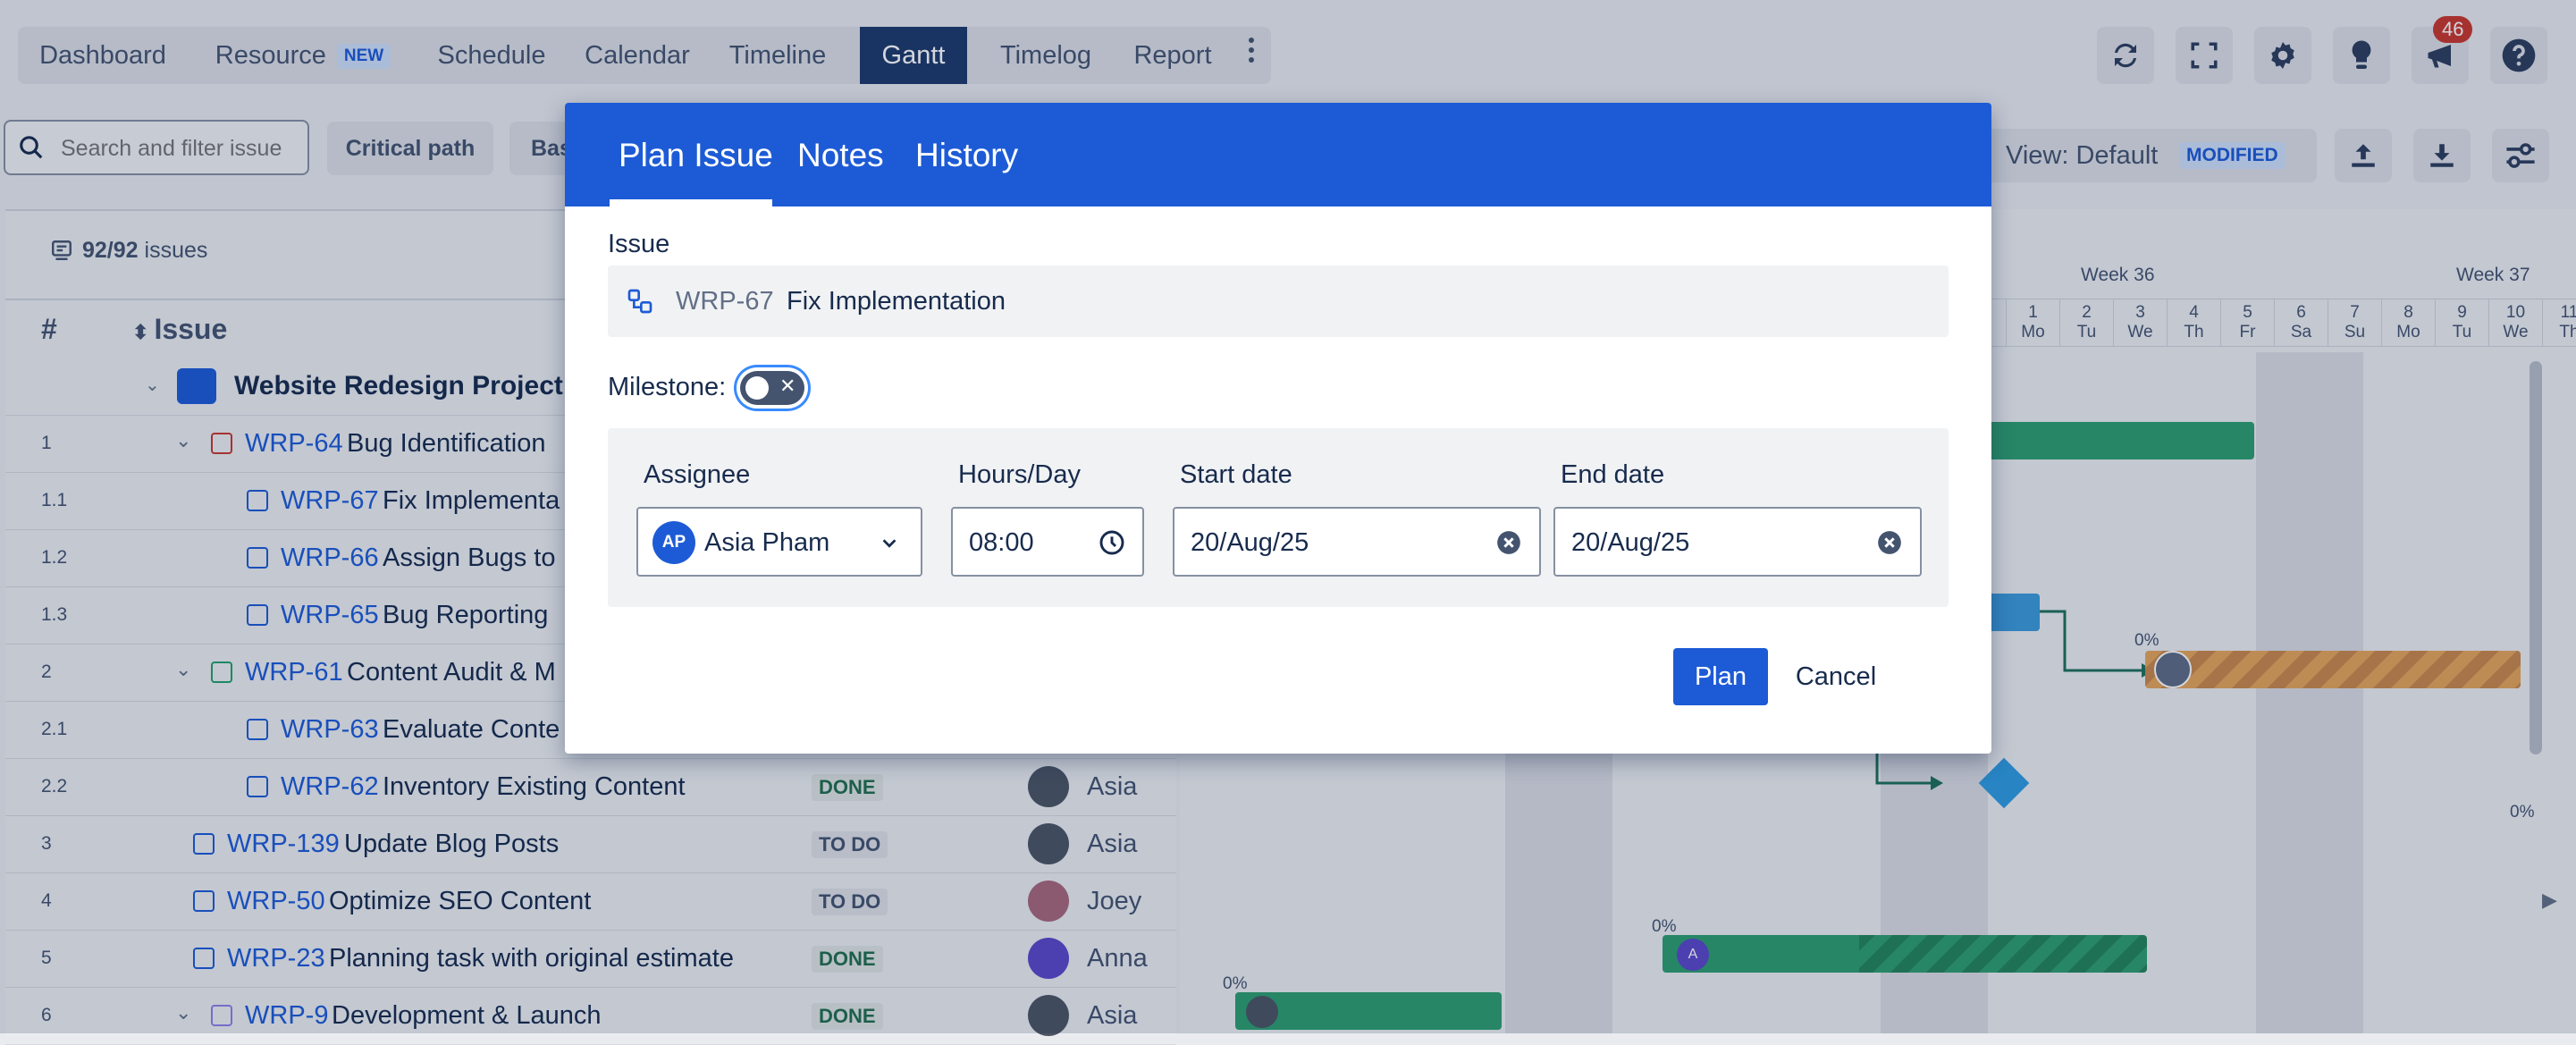 This screenshot has width=2576, height=1045. Describe the element at coordinates (890, 543) in the screenshot. I see `chevron-down-icon` at that location.